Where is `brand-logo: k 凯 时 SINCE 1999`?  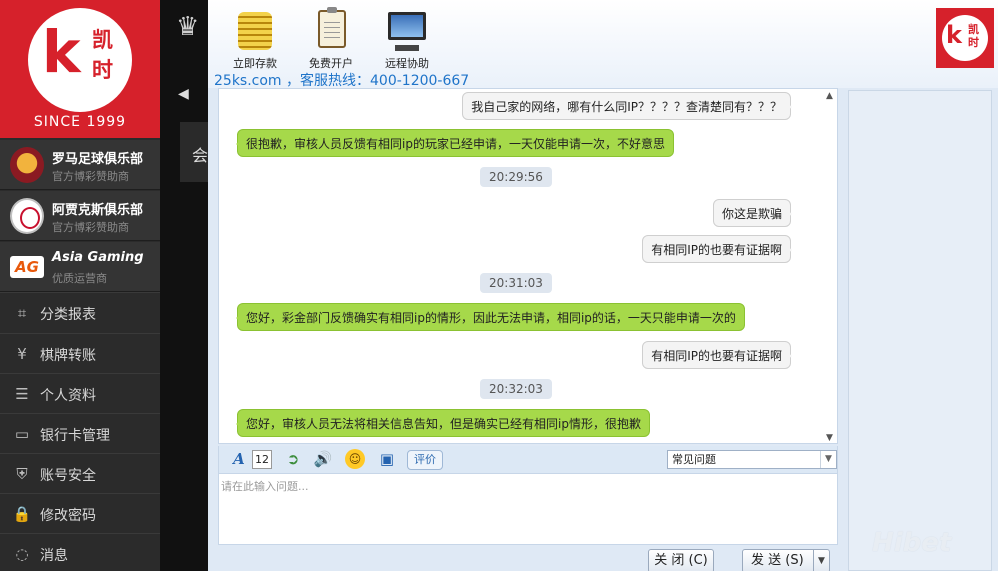 brand-logo: k 凯 时 SINCE 1999 is located at coordinates (80, 69).